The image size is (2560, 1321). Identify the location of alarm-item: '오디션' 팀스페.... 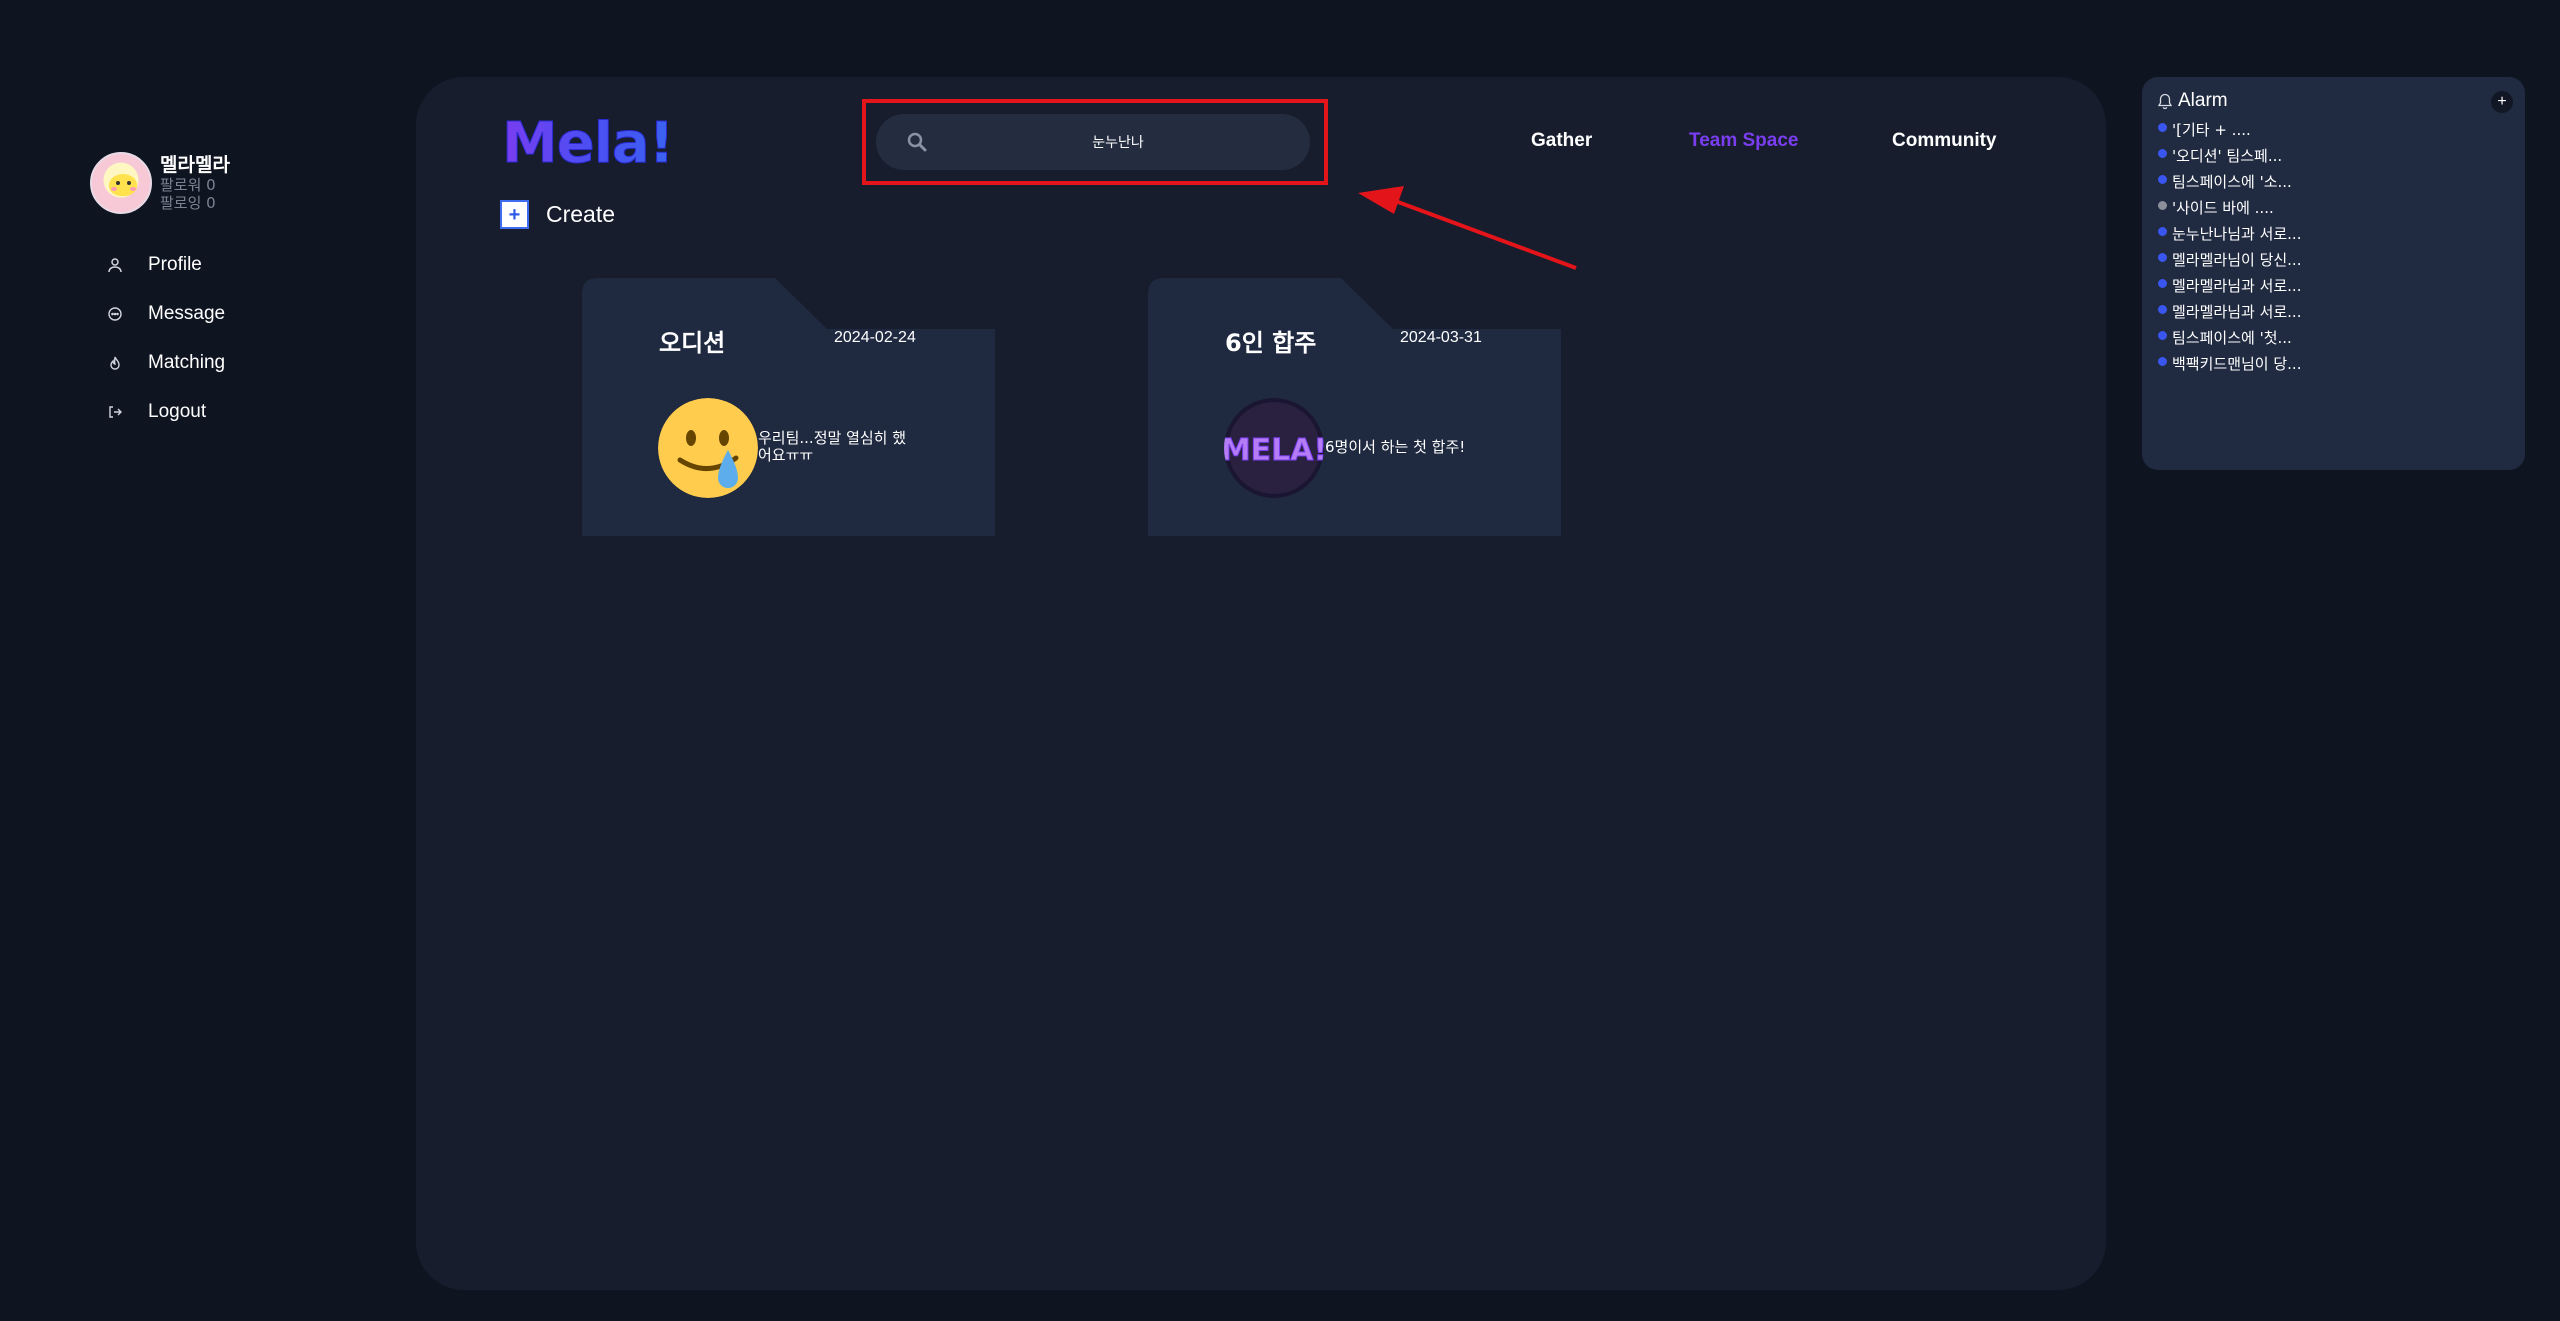
(2229, 155).